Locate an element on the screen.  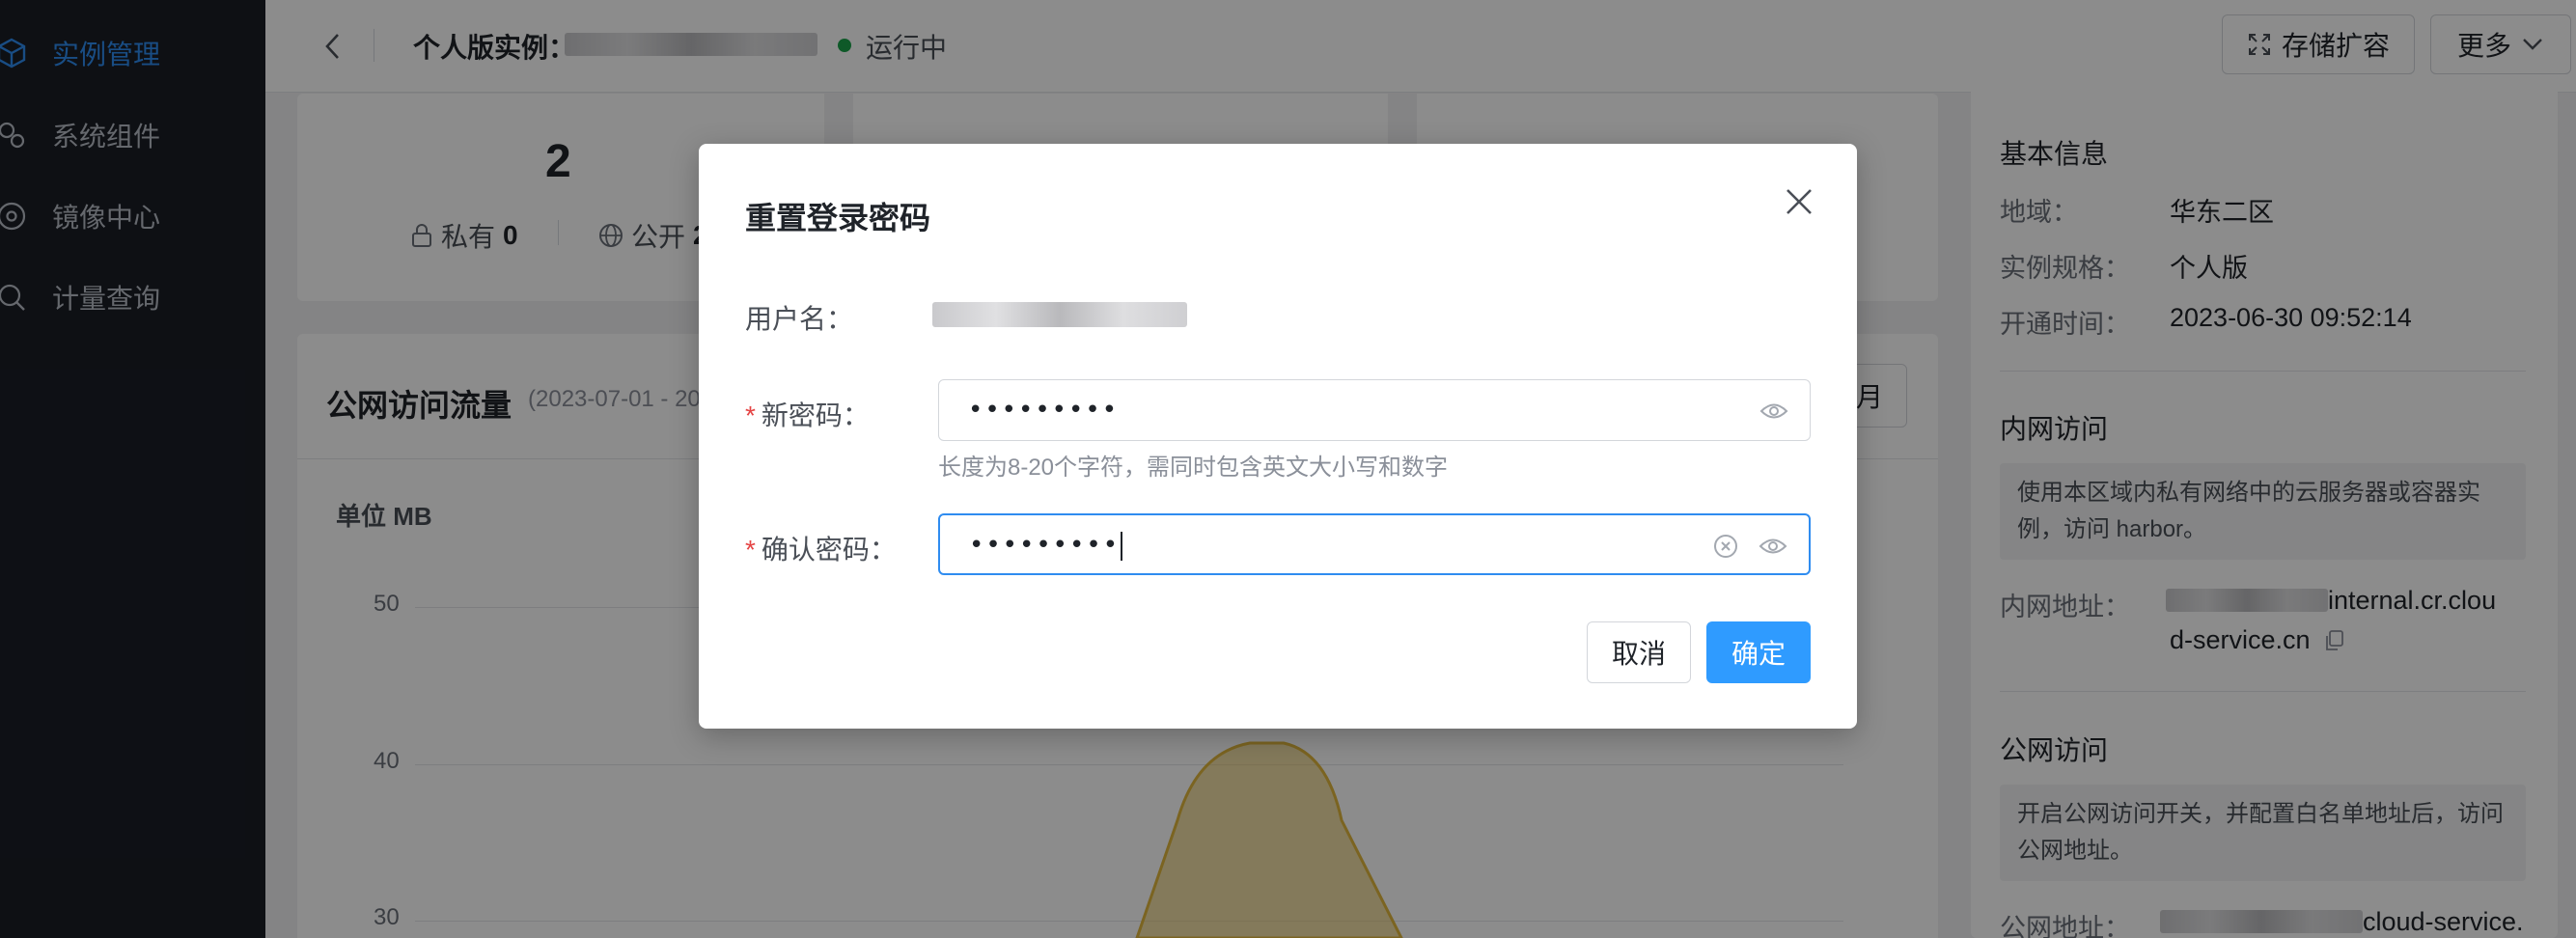
new-password-label: * 新密码： is located at coordinates (807, 415).